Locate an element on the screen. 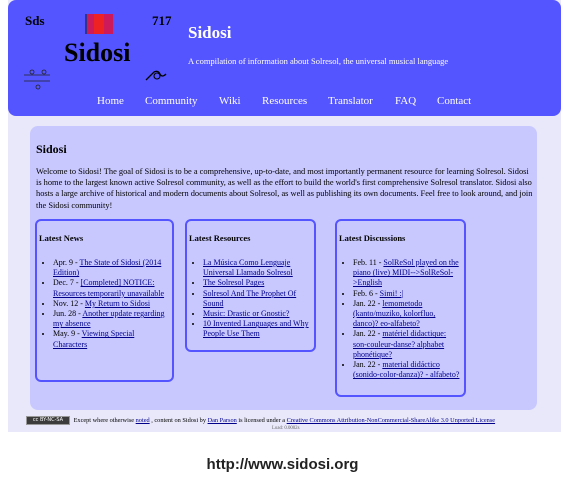  discussion-date: Feb. 11 - is located at coordinates (368, 262).